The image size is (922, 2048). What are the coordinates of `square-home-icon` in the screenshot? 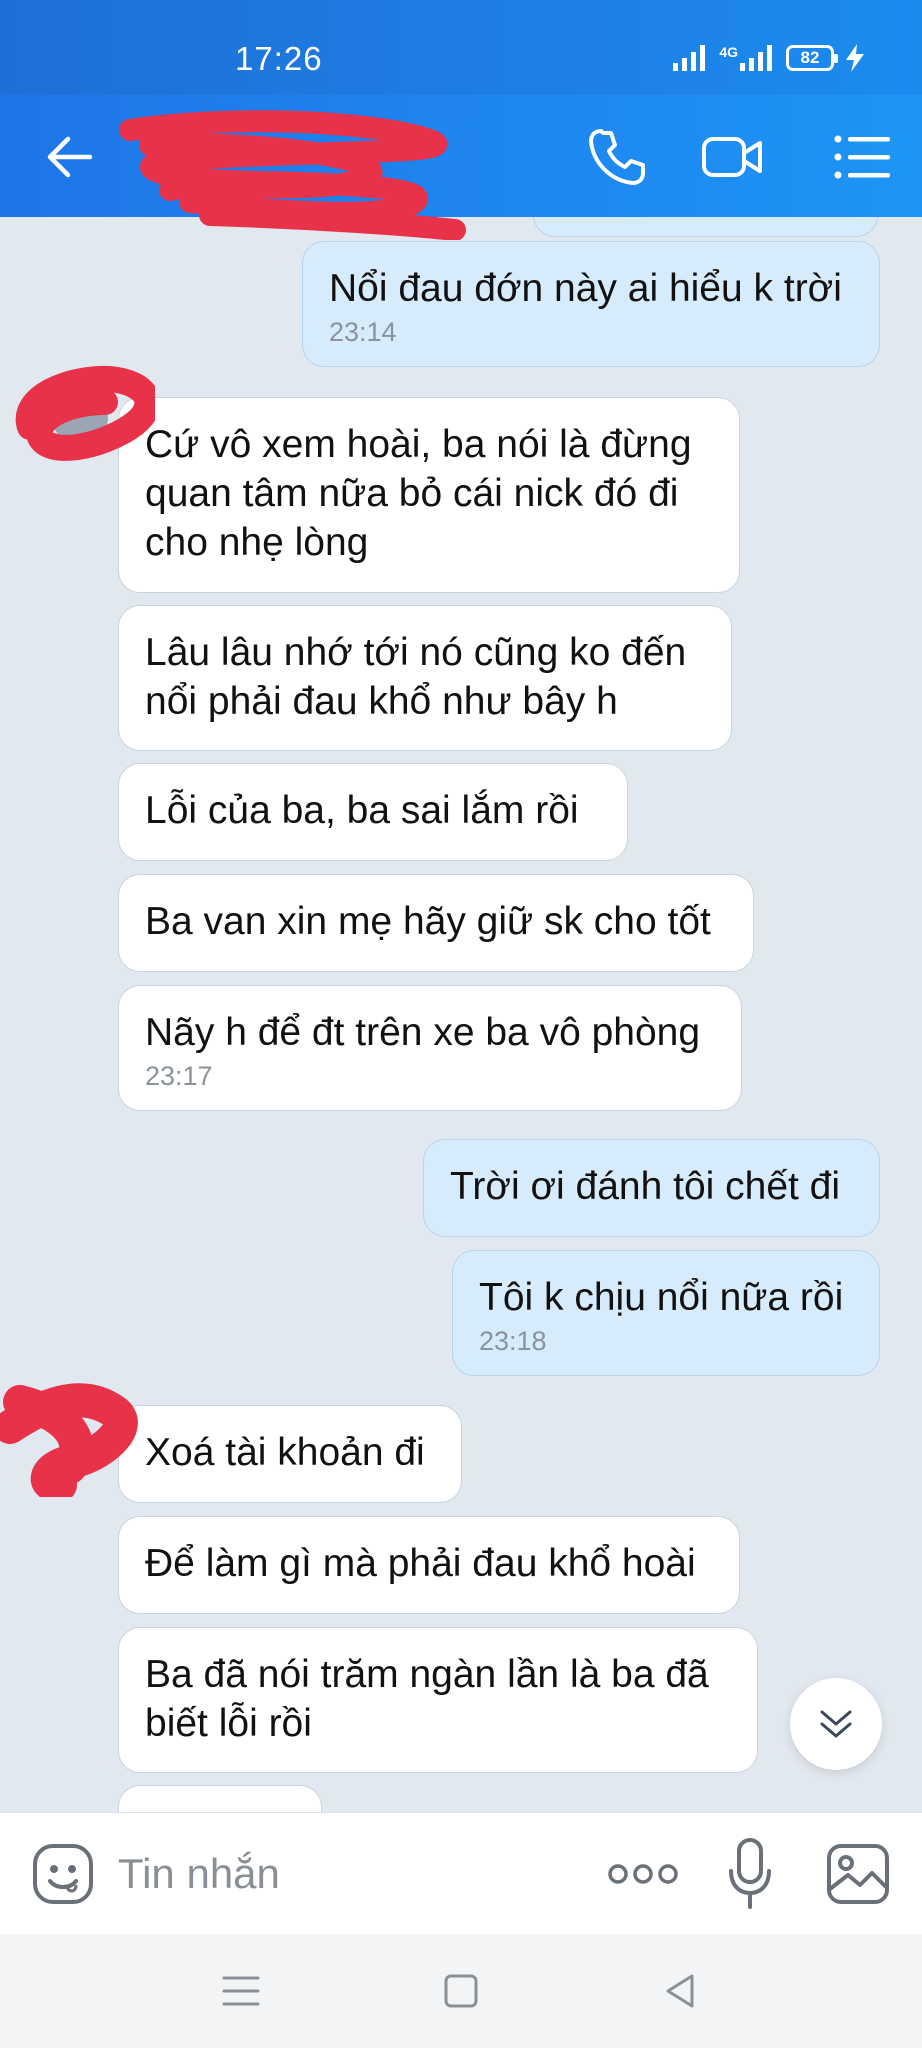 It's located at (461, 1991).